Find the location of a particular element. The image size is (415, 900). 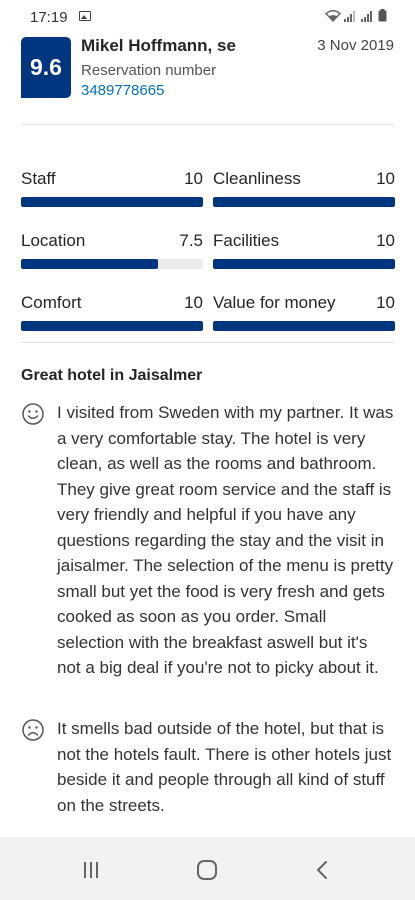

review-score-badge: 9.6 is located at coordinates (46, 67).